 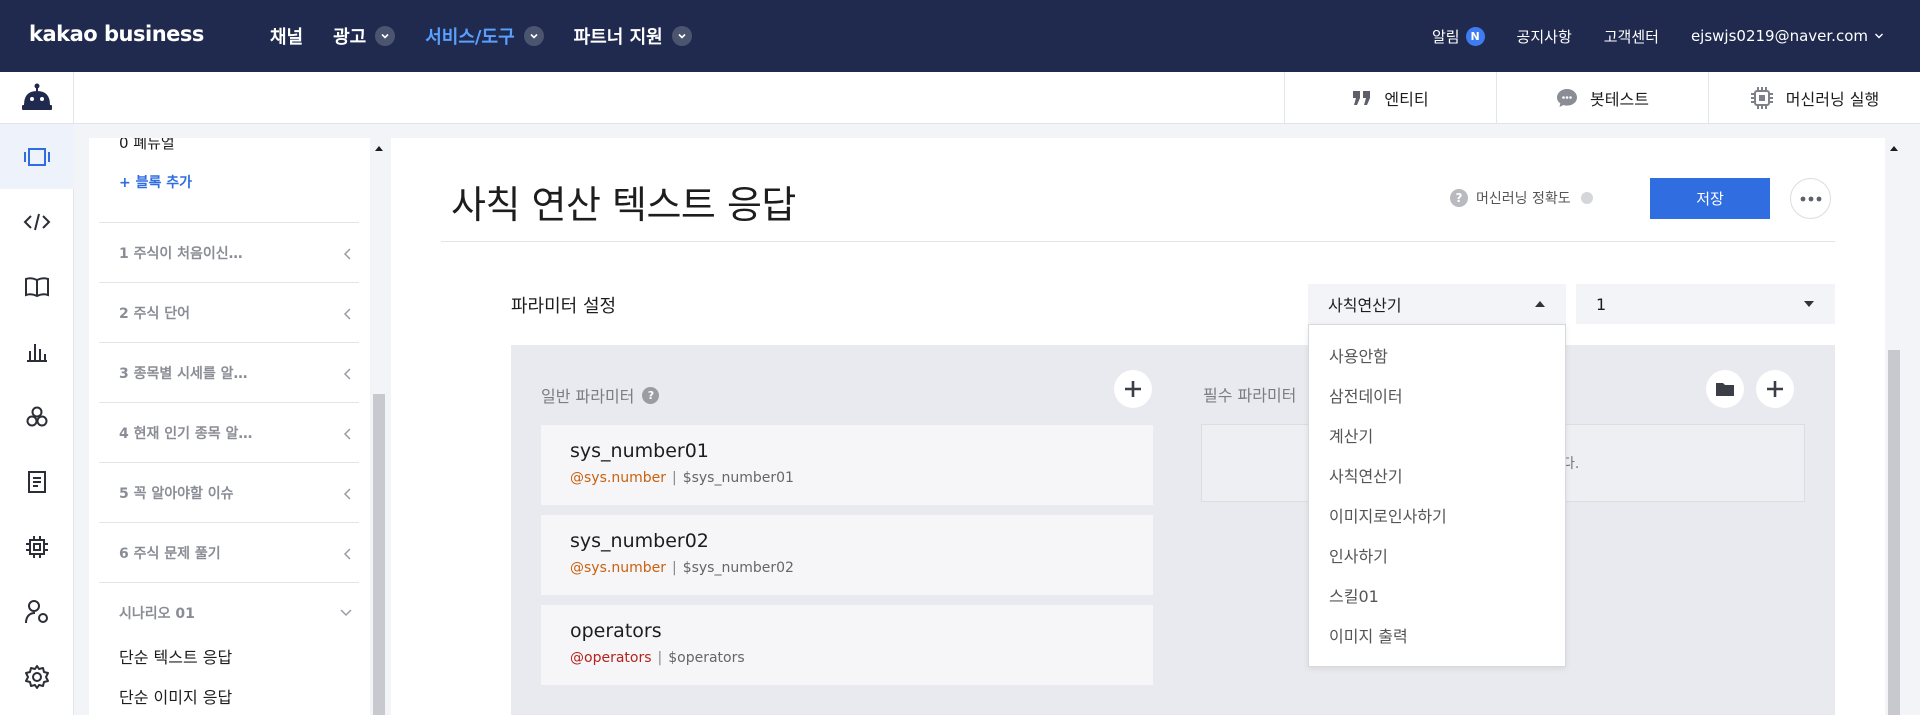 I want to click on nav-ads: 광고, so click(x=364, y=36).